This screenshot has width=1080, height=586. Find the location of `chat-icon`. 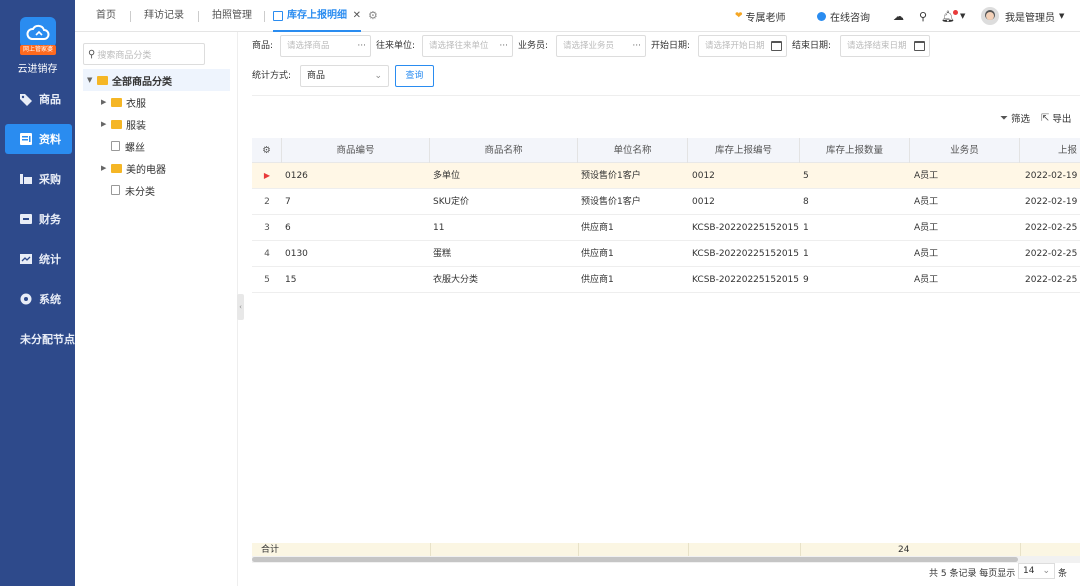

chat-icon is located at coordinates (821, 16).